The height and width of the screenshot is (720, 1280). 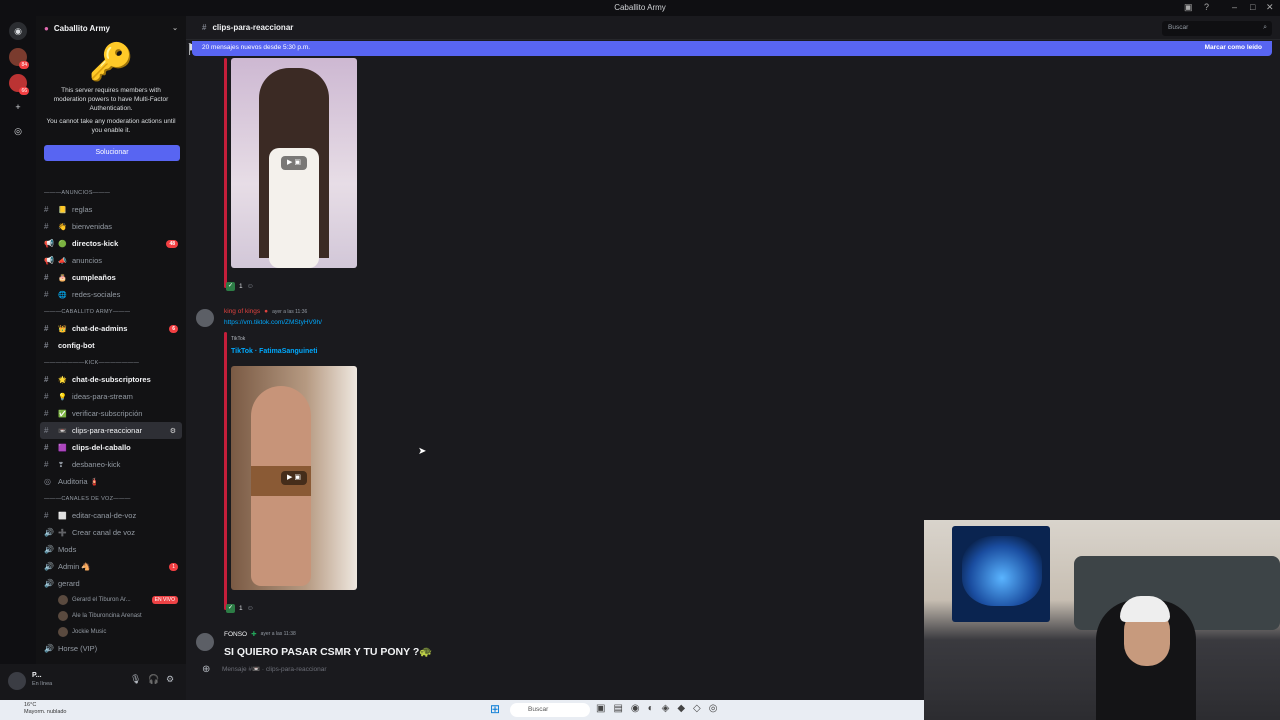 I want to click on channel-emoji: 🌐, so click(x=62, y=295).